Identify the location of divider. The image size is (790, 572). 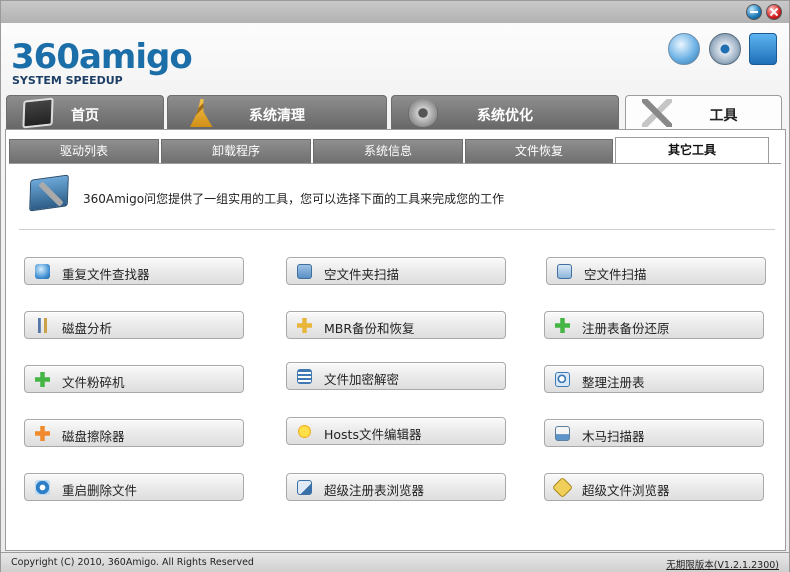
(397, 229).